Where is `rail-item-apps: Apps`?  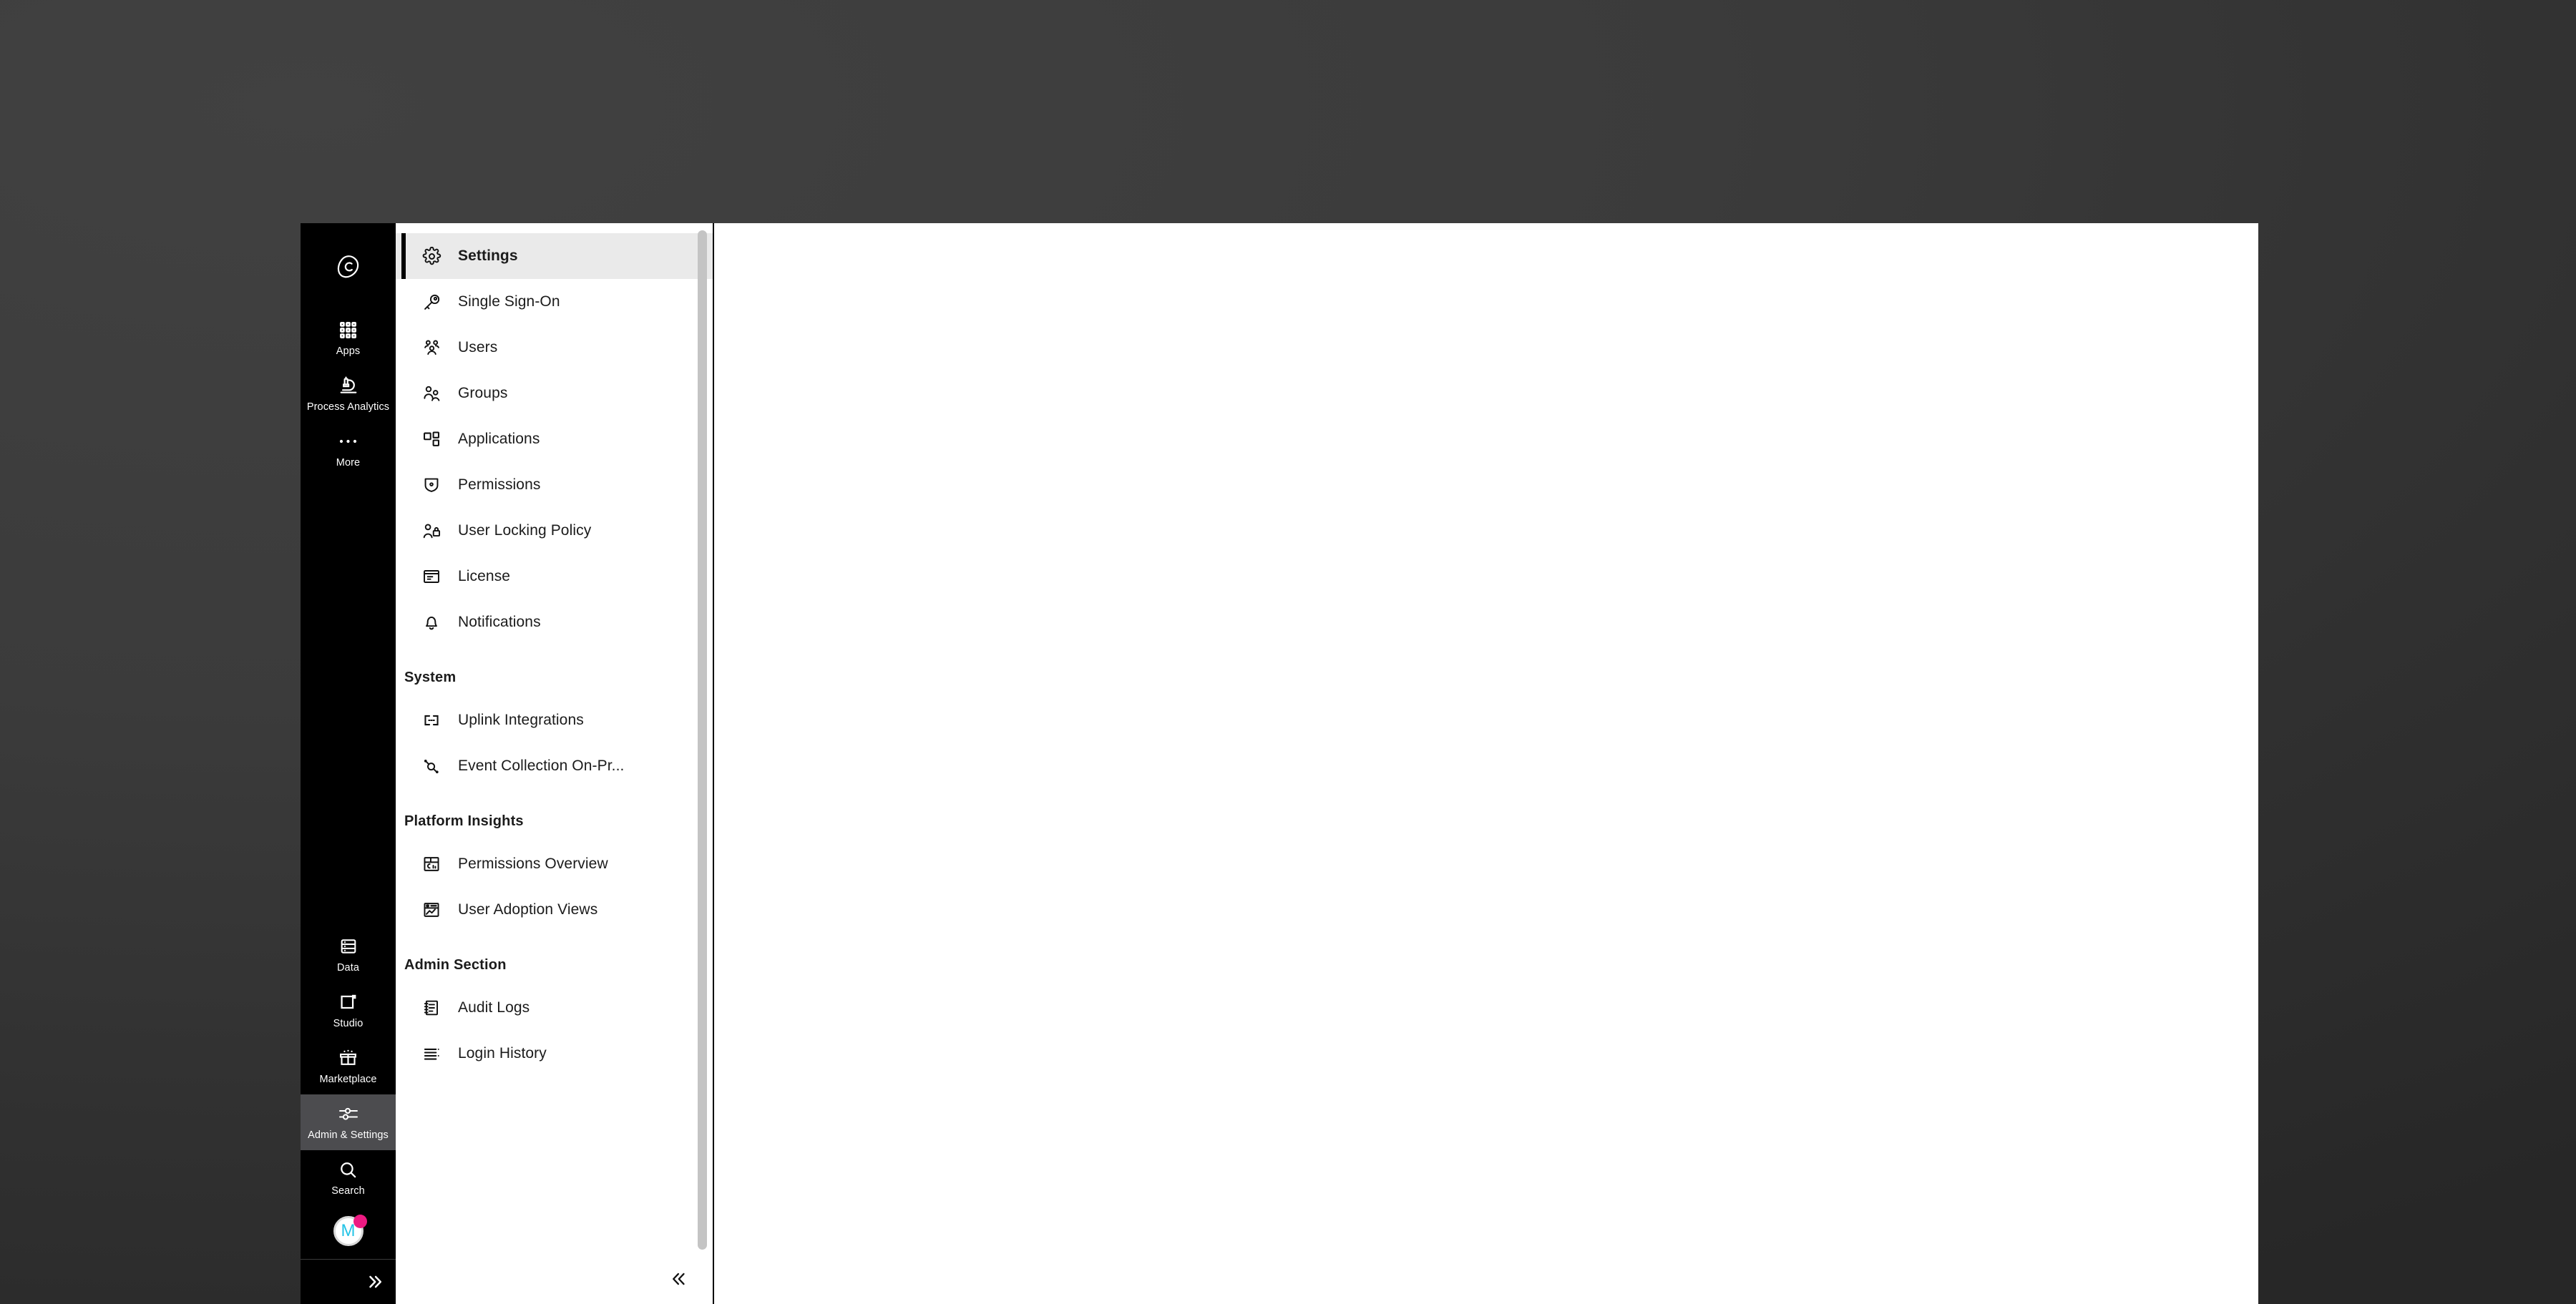
rail-item-apps: Apps is located at coordinates (348, 338).